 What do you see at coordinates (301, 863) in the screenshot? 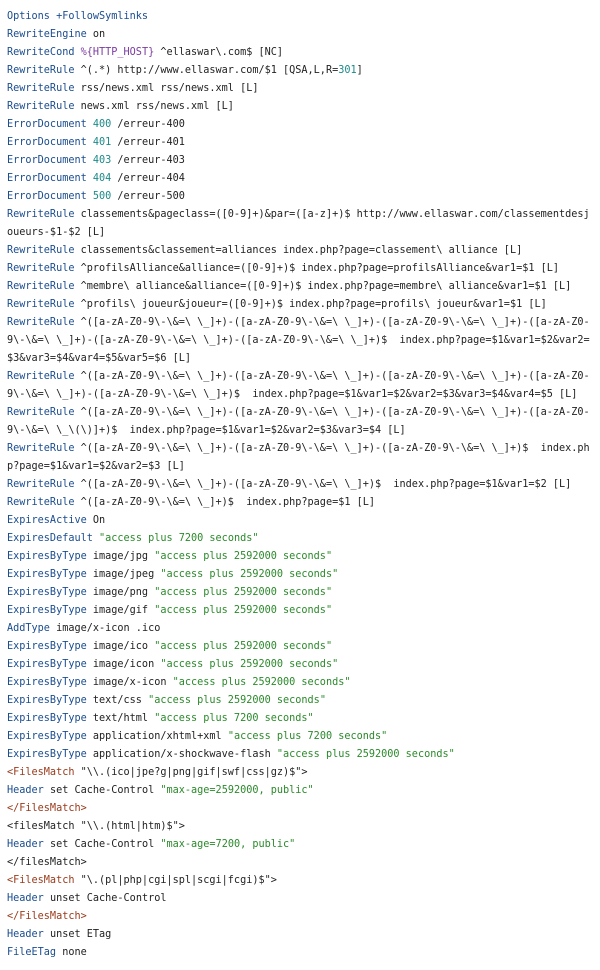
I see `code-line: </filesMatch>` at bounding box center [301, 863].